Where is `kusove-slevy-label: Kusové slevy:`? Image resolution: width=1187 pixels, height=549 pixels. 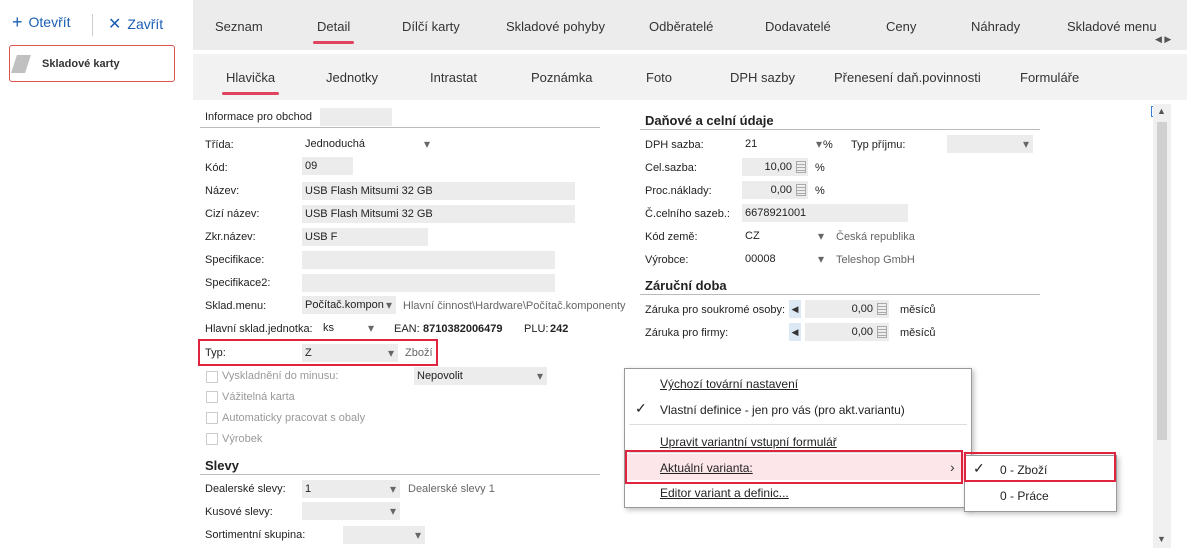
kusove-slevy-label: Kusové slevy: is located at coordinates (239, 512).